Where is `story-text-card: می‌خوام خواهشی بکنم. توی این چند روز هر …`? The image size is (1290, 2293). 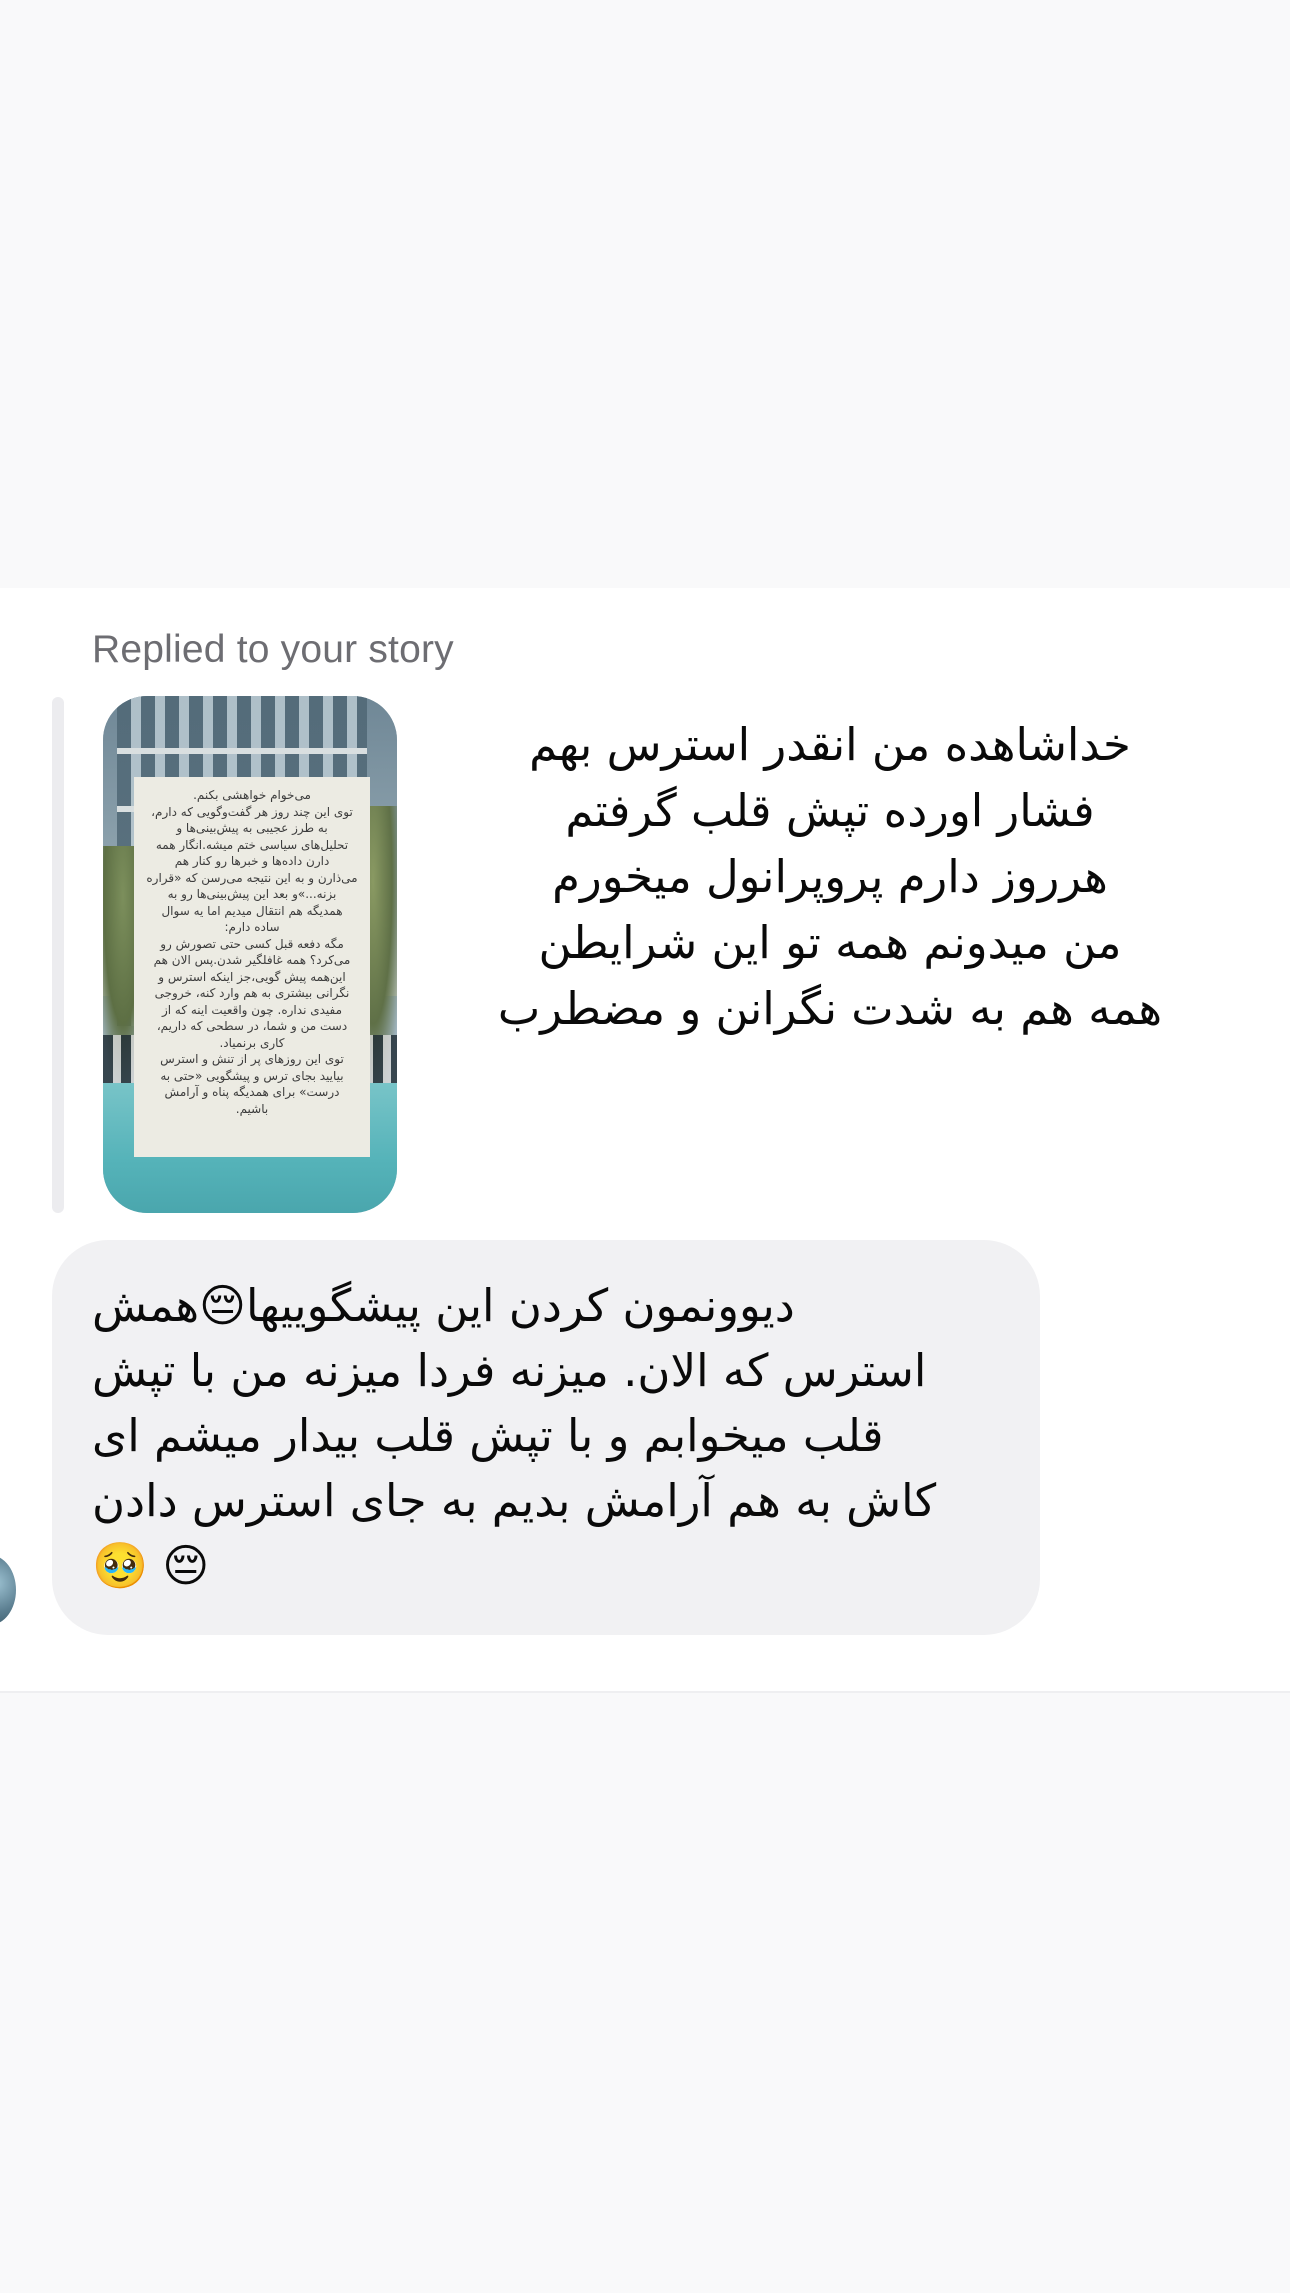
story-text-card: می‌خوام خواهشی بکنم. توی این چند روز هر … is located at coordinates (252, 967).